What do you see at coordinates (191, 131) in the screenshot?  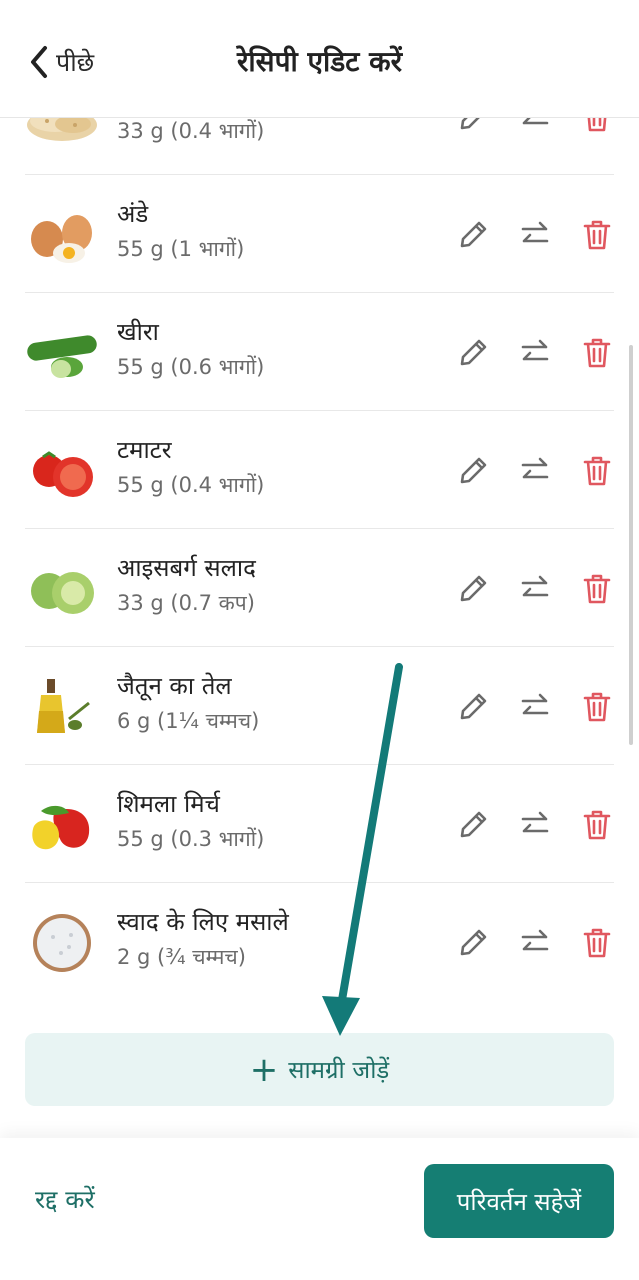 I see `ingredient-amount: 33 g (0.4 भागों)` at bounding box center [191, 131].